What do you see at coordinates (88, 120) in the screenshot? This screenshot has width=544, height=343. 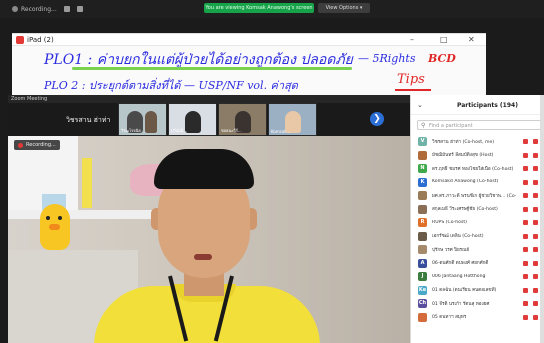 I see `self-name: วิชรสาน ฮ่าท่า` at bounding box center [88, 120].